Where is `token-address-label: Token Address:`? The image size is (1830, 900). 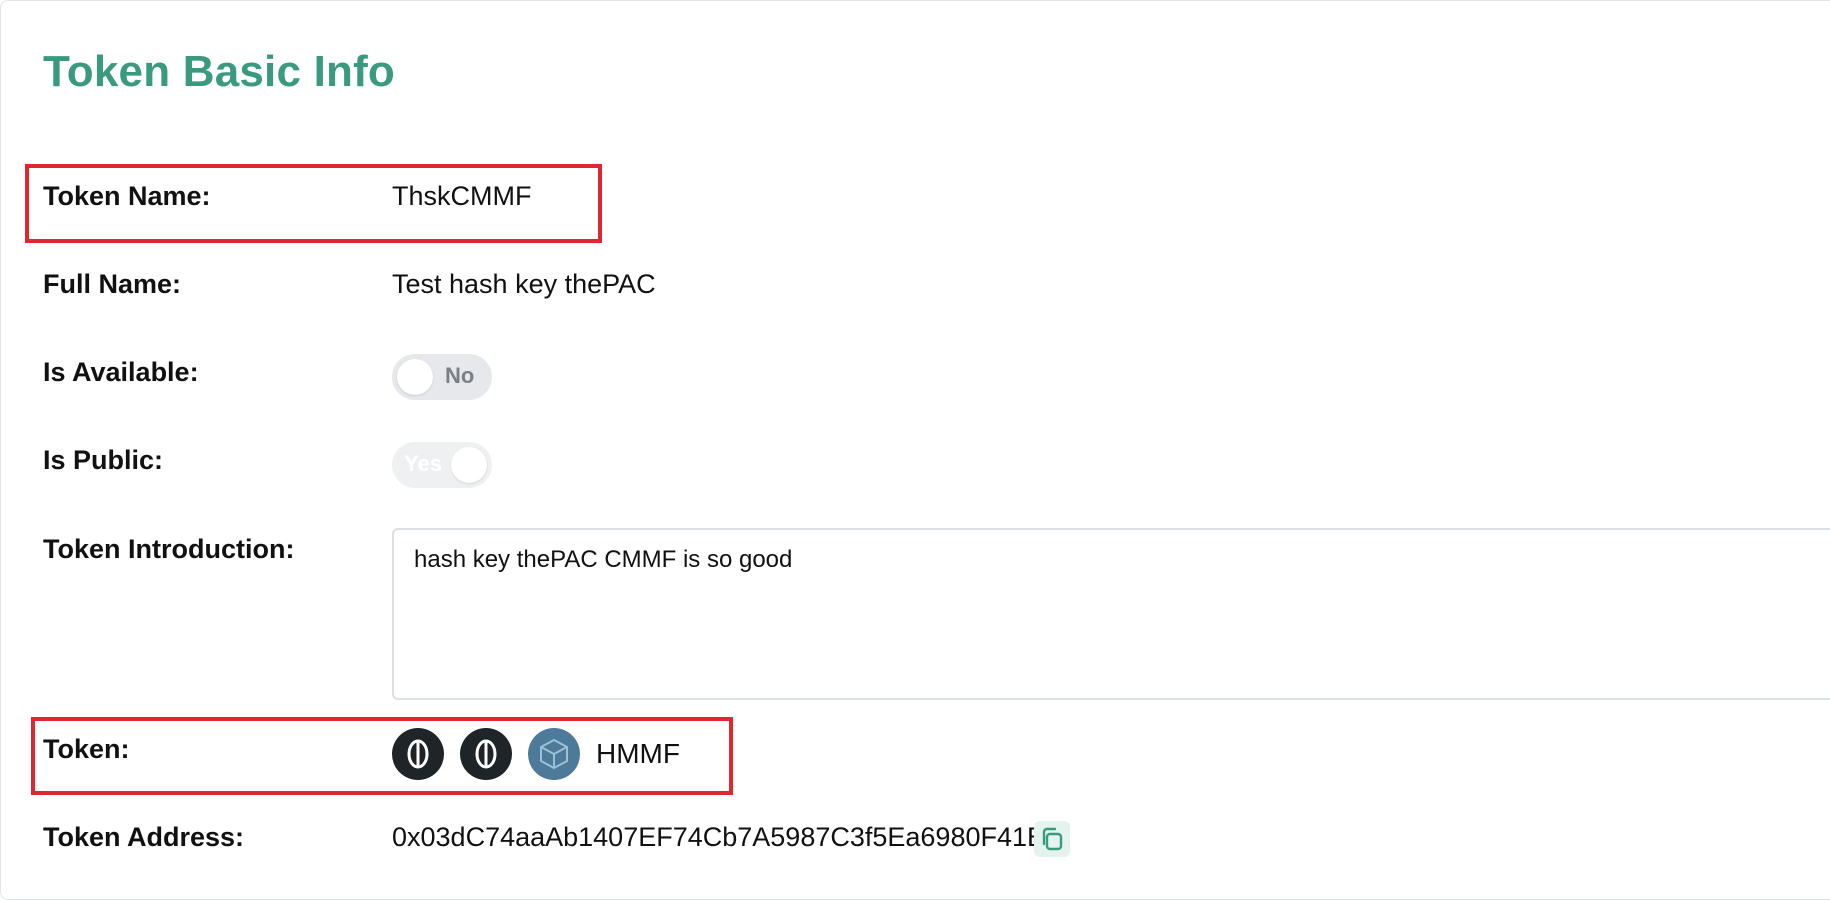 token-address-label: Token Address: is located at coordinates (144, 837).